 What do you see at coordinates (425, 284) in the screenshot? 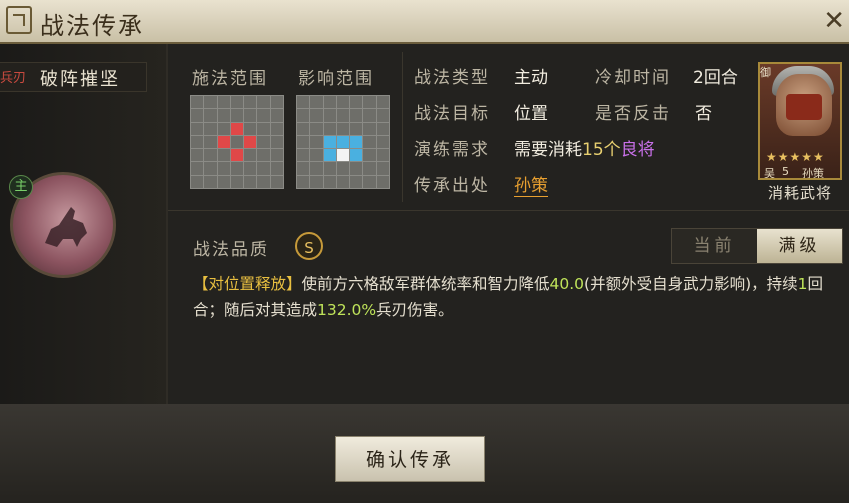
I see `desc-part1: 使前方六格敌军群体统率和智力降低` at bounding box center [425, 284].